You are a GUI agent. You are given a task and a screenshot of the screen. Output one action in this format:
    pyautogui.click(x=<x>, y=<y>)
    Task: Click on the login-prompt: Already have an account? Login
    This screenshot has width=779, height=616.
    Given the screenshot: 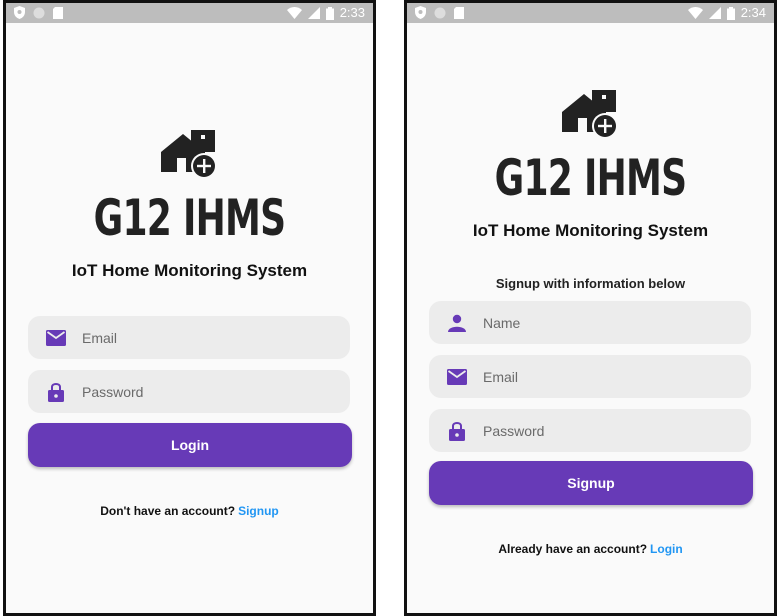 What is the action you would take?
    pyautogui.click(x=590, y=549)
    